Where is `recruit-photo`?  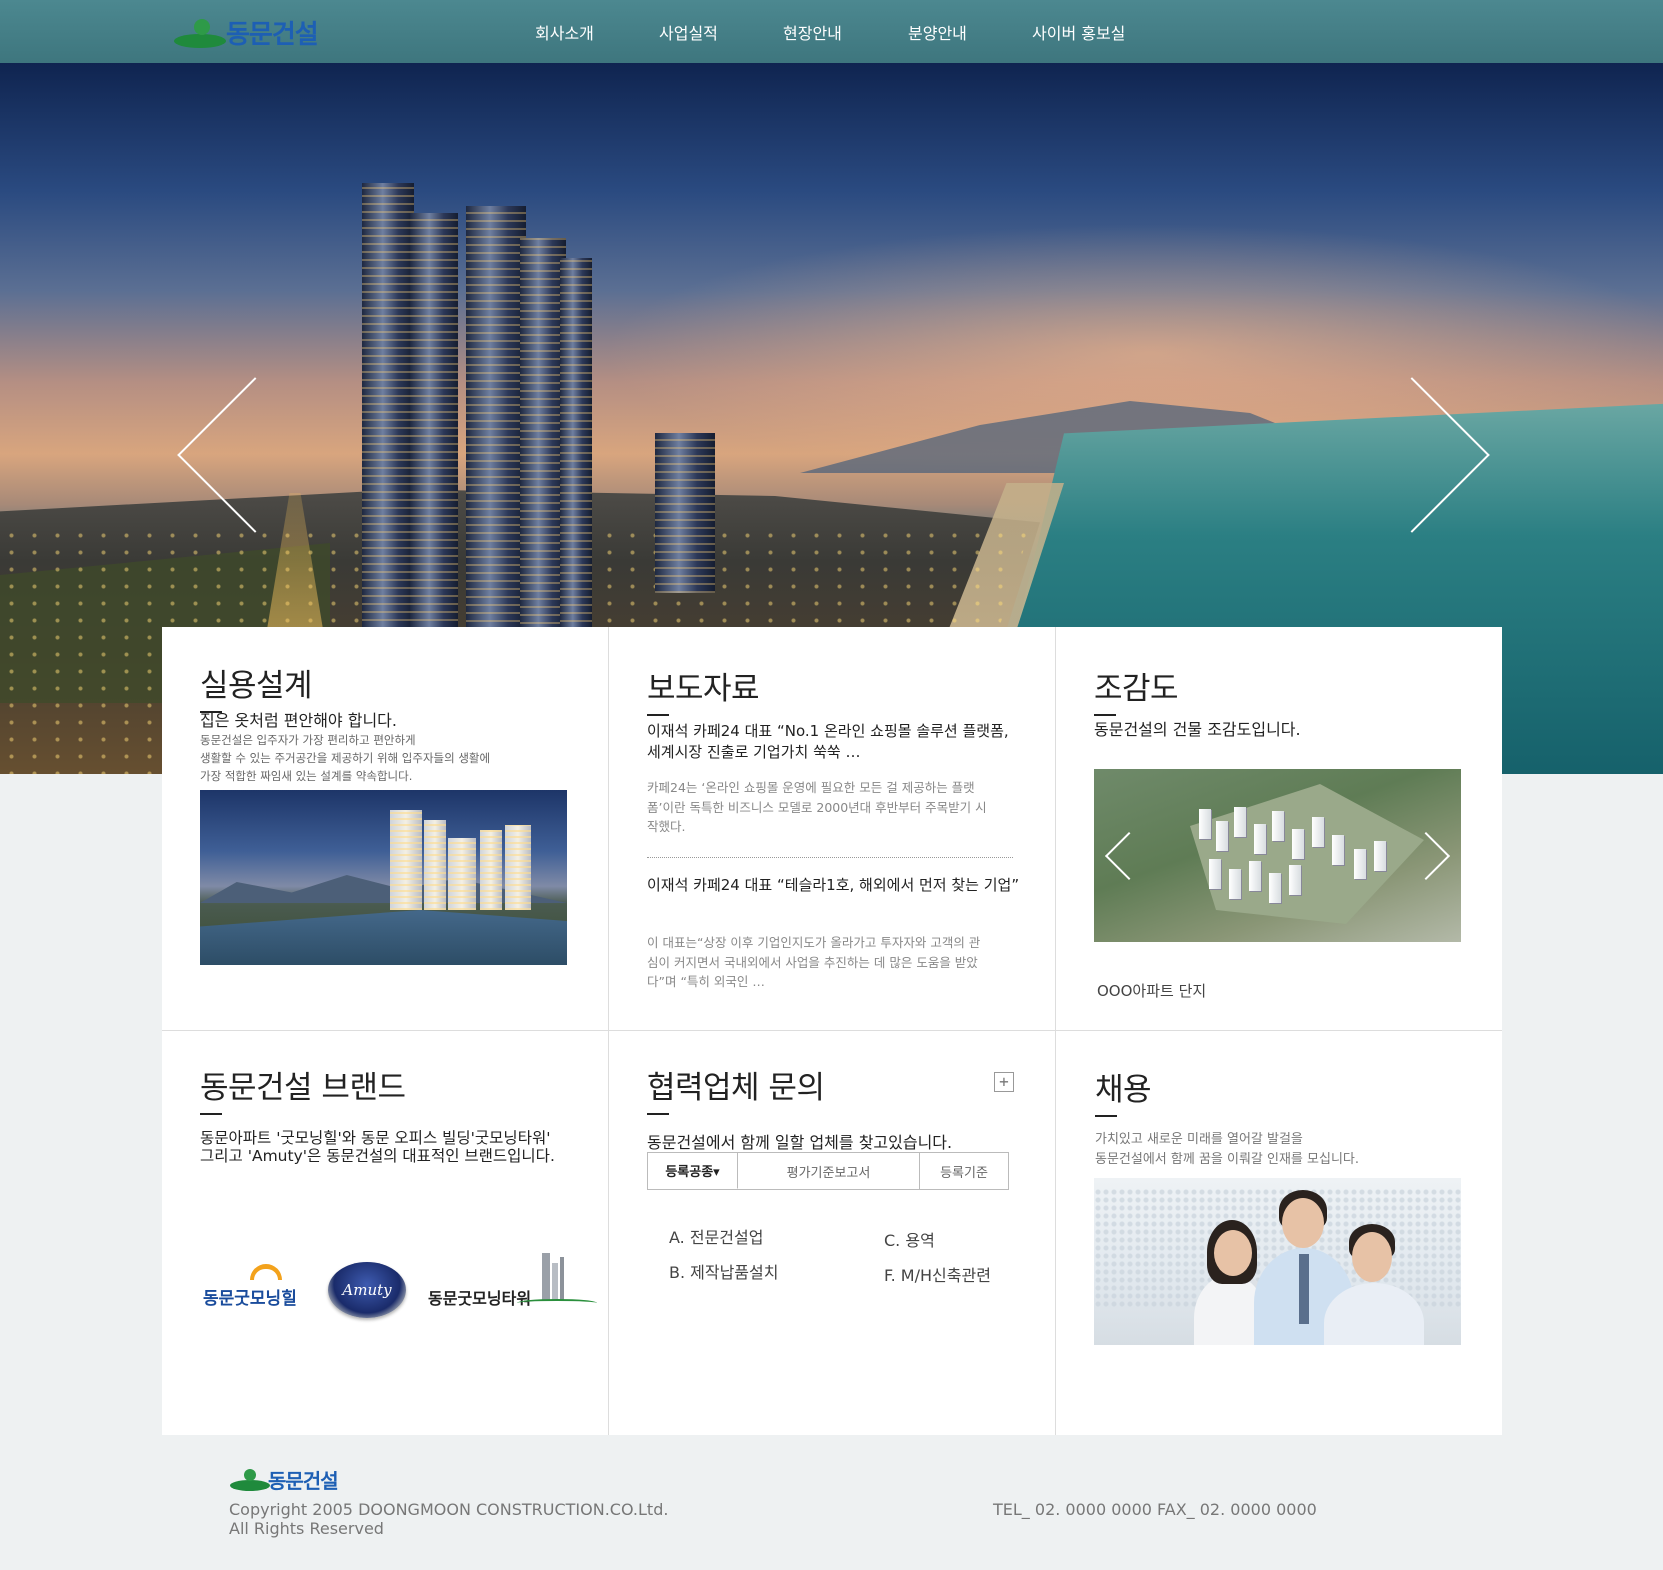
recruit-photo is located at coordinates (1277, 1261).